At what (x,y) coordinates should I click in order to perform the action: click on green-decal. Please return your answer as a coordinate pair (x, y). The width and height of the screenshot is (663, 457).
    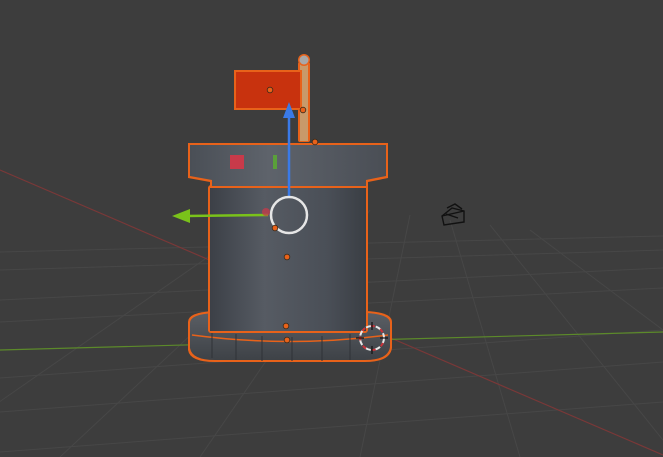
    Looking at the image, I should click on (275, 162).